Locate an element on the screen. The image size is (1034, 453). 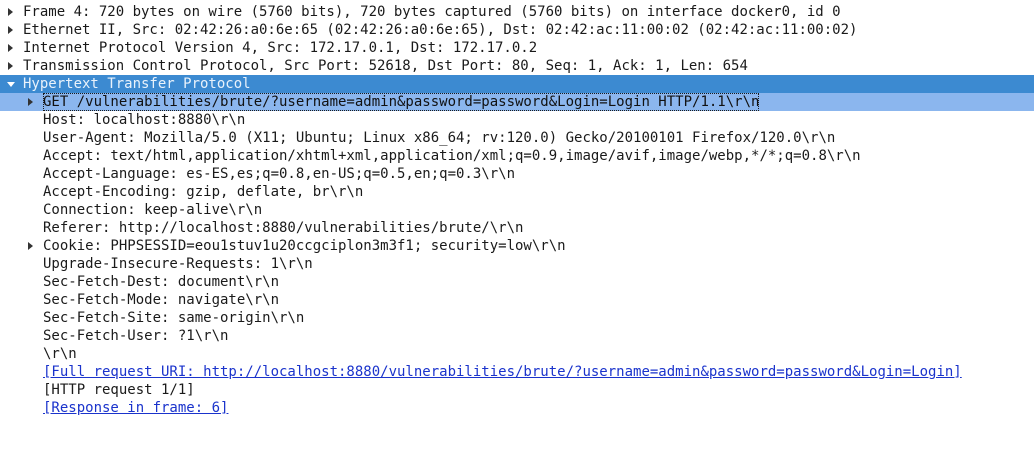
tree-item-crlf: \r\n is located at coordinates (517, 354).